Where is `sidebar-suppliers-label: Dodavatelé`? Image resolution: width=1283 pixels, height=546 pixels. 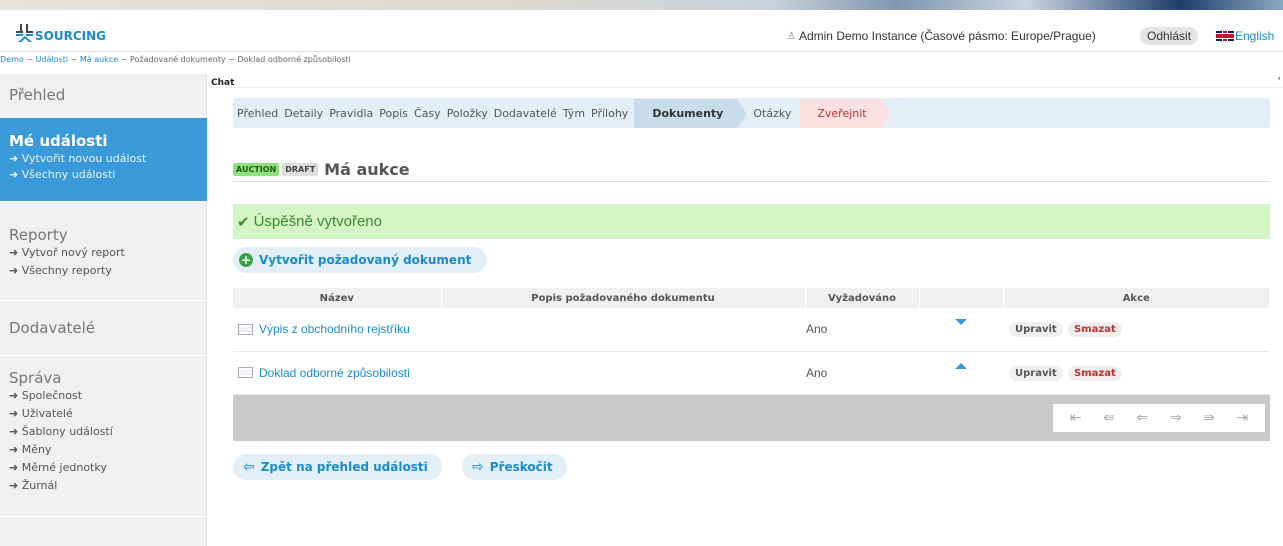
sidebar-suppliers-label: Dodavatelé is located at coordinates (52, 328).